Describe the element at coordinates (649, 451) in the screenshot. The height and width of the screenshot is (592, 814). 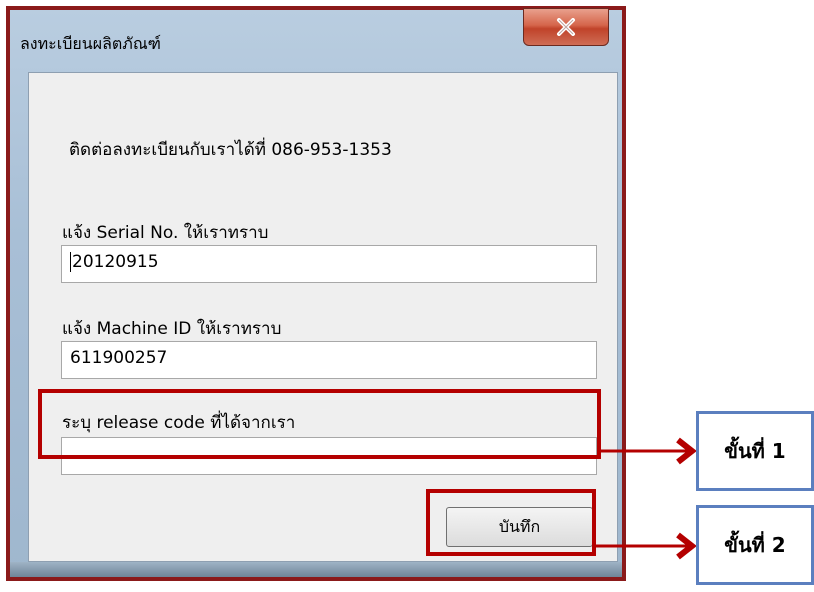
I see `arrow-step1` at that location.